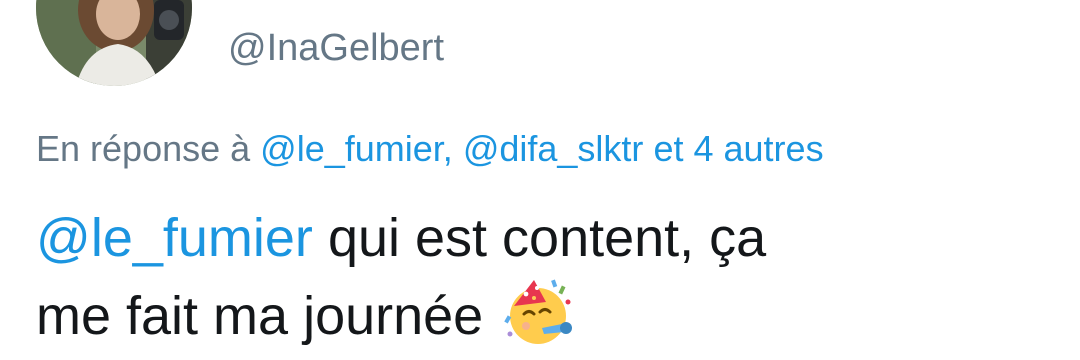 This screenshot has width=1080, height=360. Describe the element at coordinates (356, 148) in the screenshot. I see `reply-mention-le-fumier: @le_fumier,` at that location.